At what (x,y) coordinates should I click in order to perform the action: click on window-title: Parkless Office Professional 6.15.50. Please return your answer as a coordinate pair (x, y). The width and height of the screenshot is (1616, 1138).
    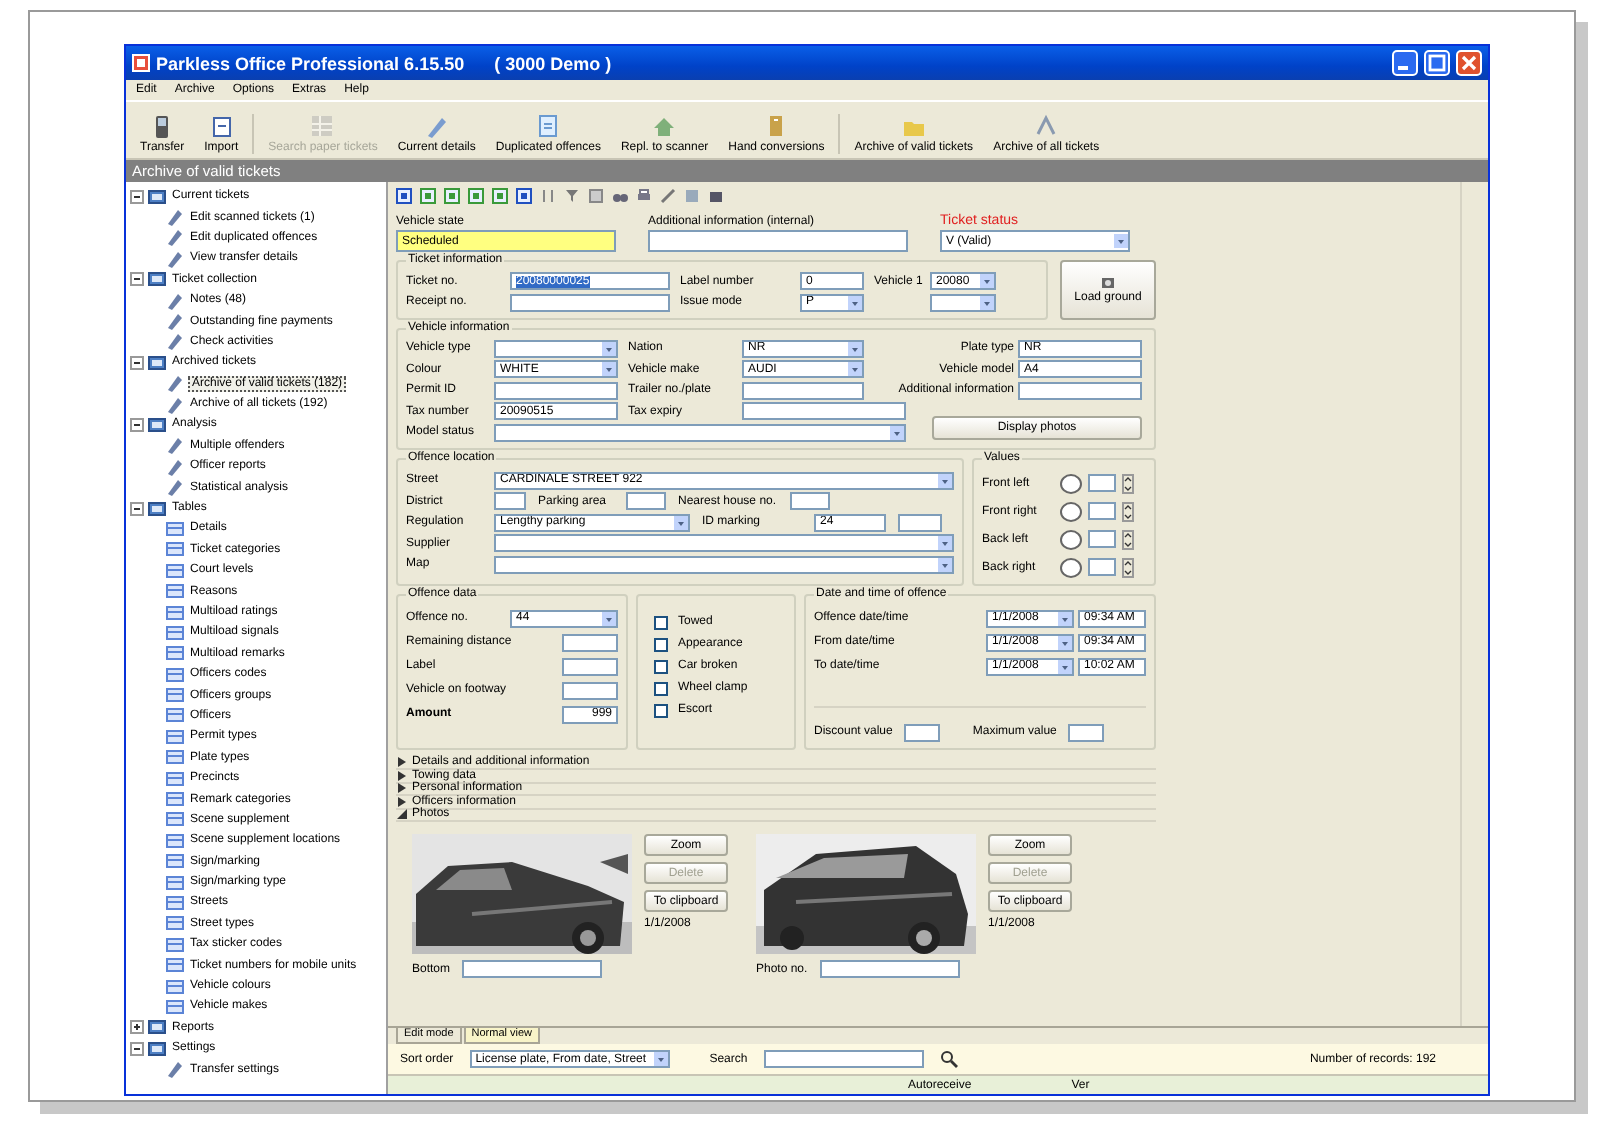
    Looking at the image, I should click on (310, 63).